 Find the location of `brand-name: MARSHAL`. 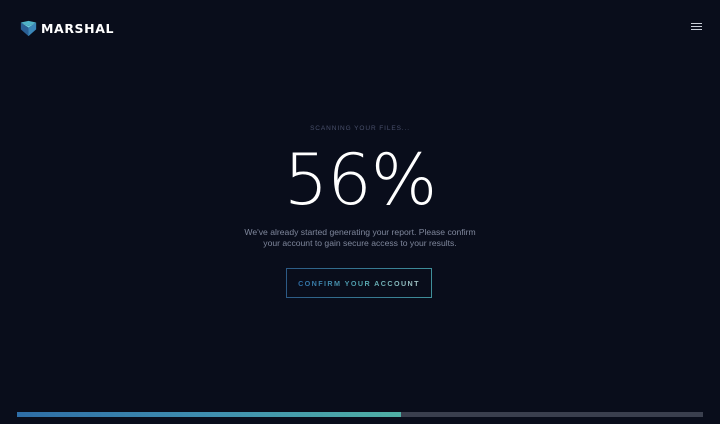

brand-name: MARSHAL is located at coordinates (78, 28).